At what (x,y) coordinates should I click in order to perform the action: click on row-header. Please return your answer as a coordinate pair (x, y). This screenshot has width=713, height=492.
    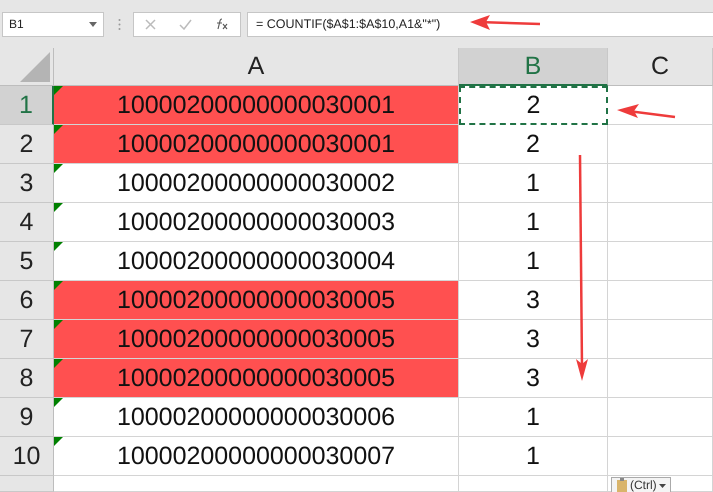
    Looking at the image, I should click on (27, 484).